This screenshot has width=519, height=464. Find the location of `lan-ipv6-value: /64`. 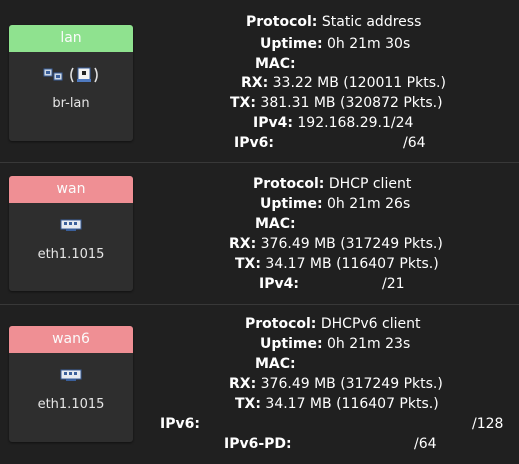

lan-ipv6-value: /64 is located at coordinates (414, 143).